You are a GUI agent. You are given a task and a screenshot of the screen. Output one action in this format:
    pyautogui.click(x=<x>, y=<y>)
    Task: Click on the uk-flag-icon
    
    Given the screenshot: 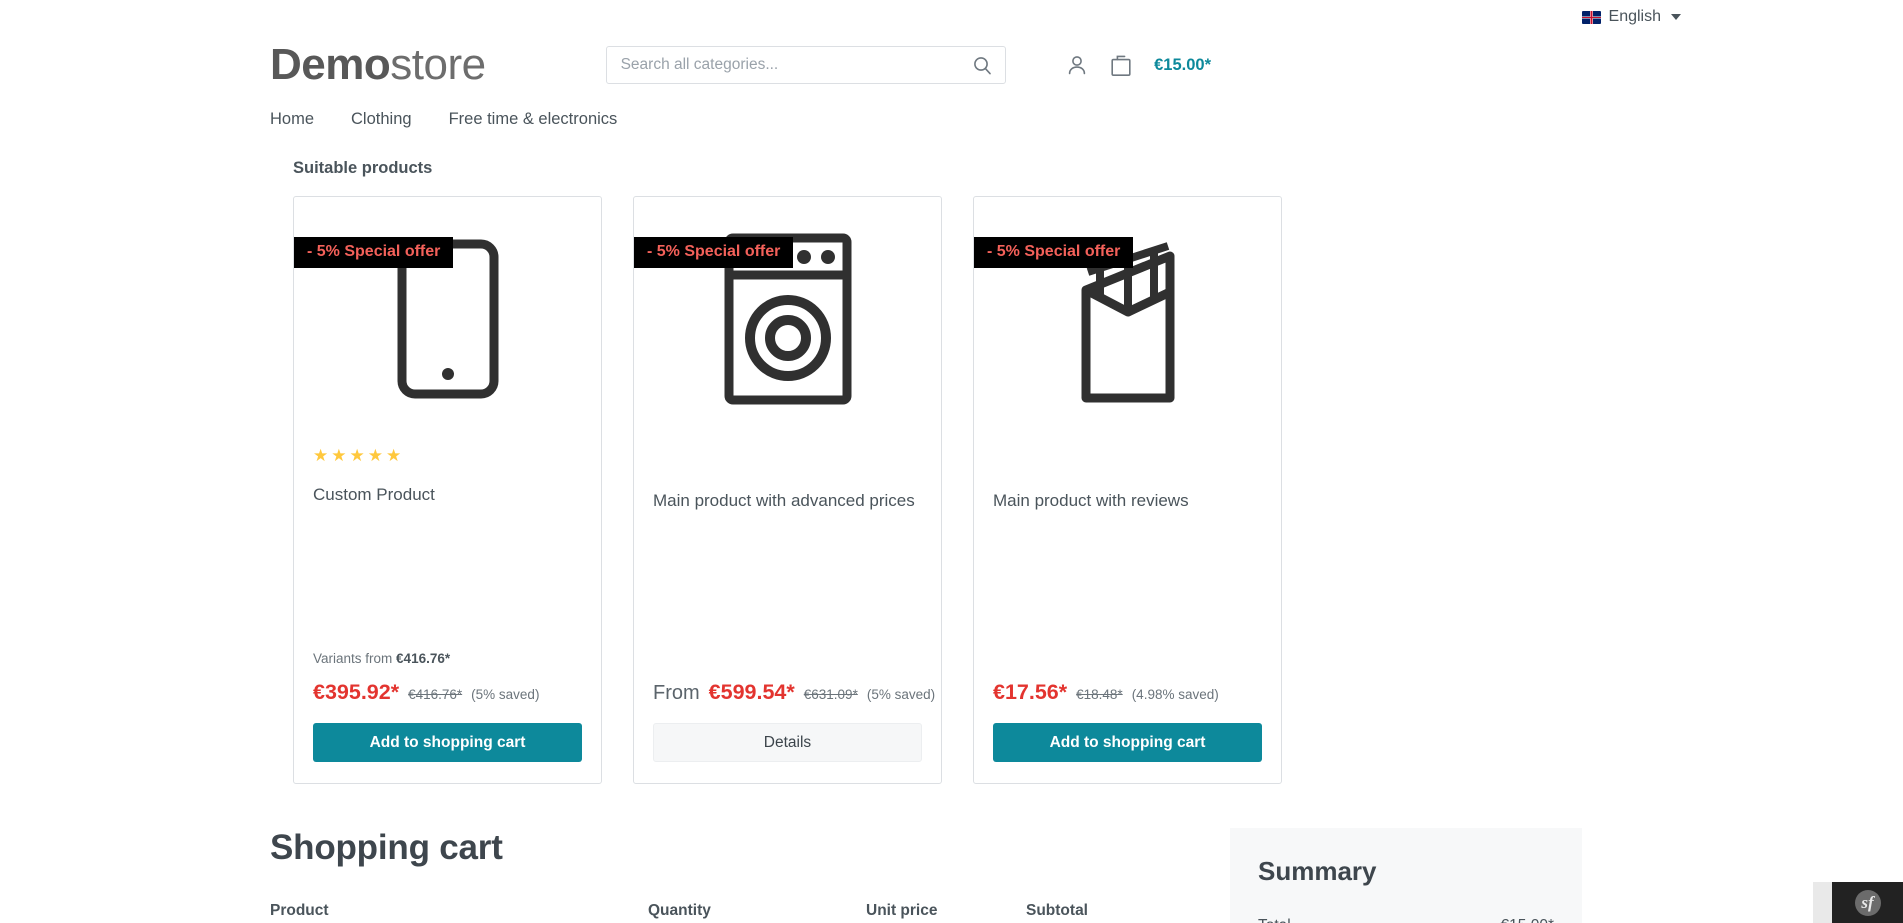 What is the action you would take?
    pyautogui.click(x=1591, y=17)
    